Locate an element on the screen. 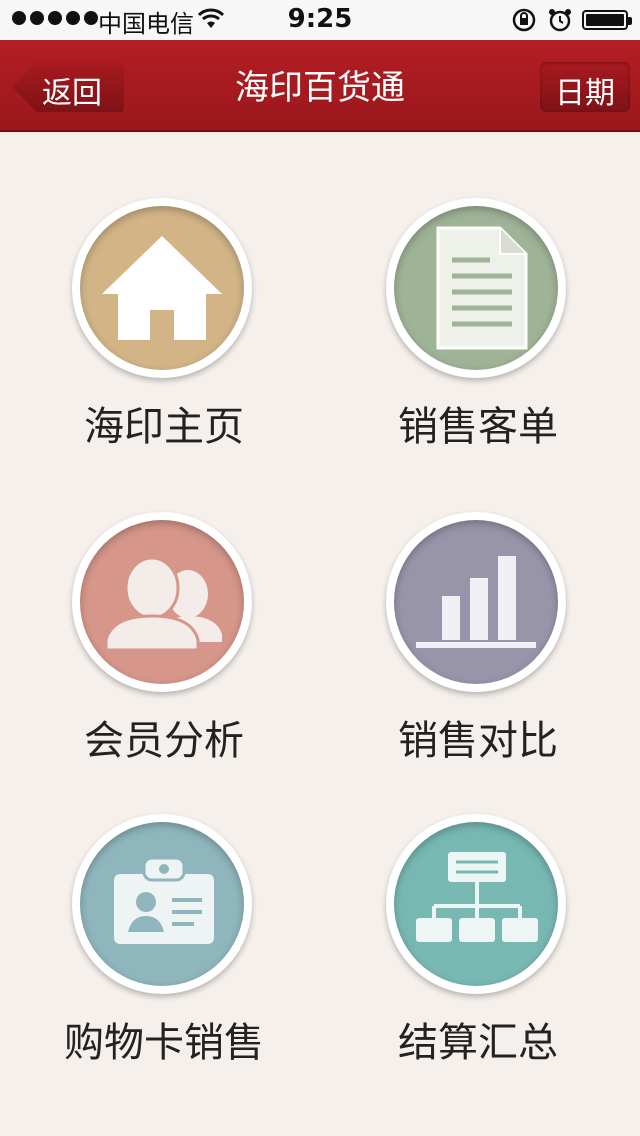 The width and height of the screenshot is (640, 1136). nav-bar: 返回 海印百货通 日期 is located at coordinates (320, 86).